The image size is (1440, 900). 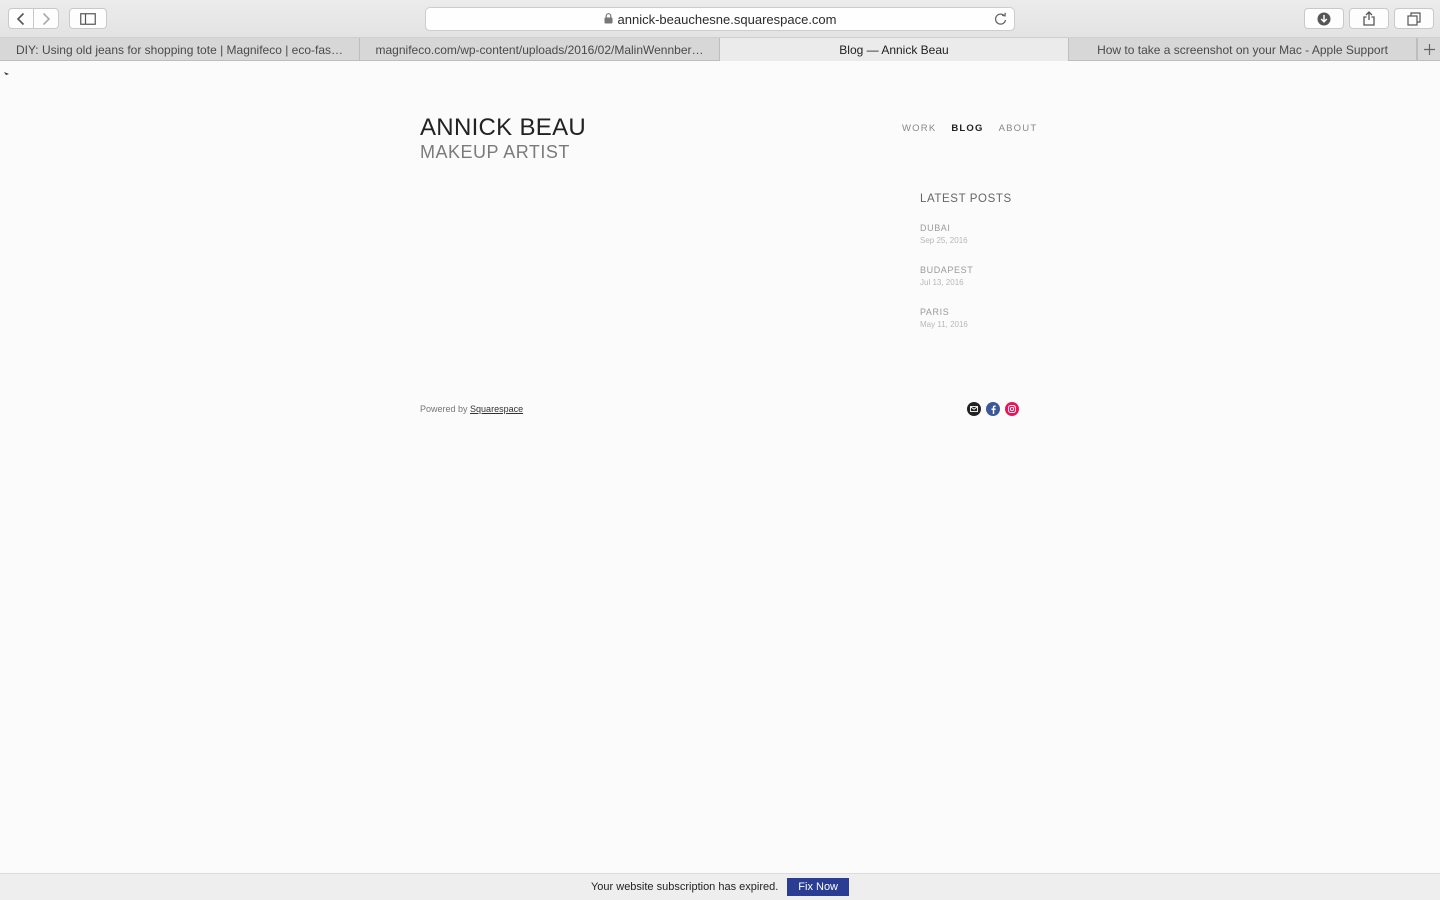 I want to click on site-subtitle: MAKEUP ARTIST, so click(x=495, y=152).